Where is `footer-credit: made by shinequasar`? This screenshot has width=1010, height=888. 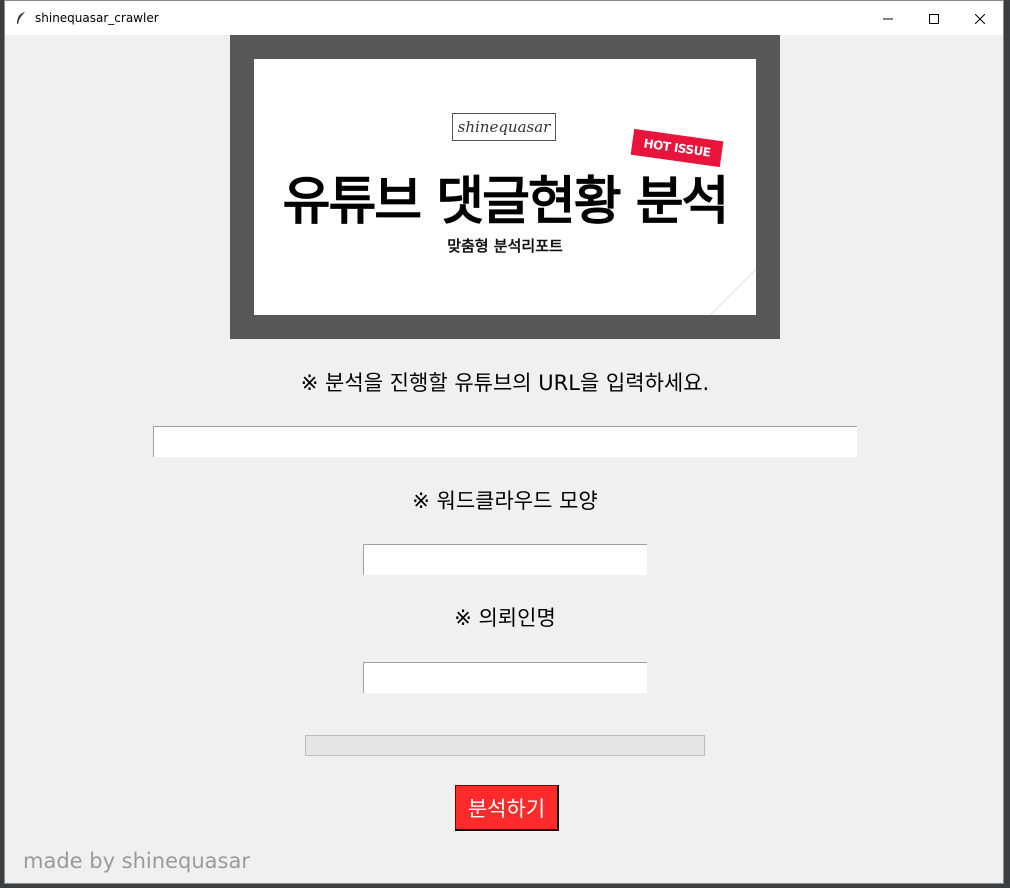 footer-credit: made by shinequasar is located at coordinates (136, 861).